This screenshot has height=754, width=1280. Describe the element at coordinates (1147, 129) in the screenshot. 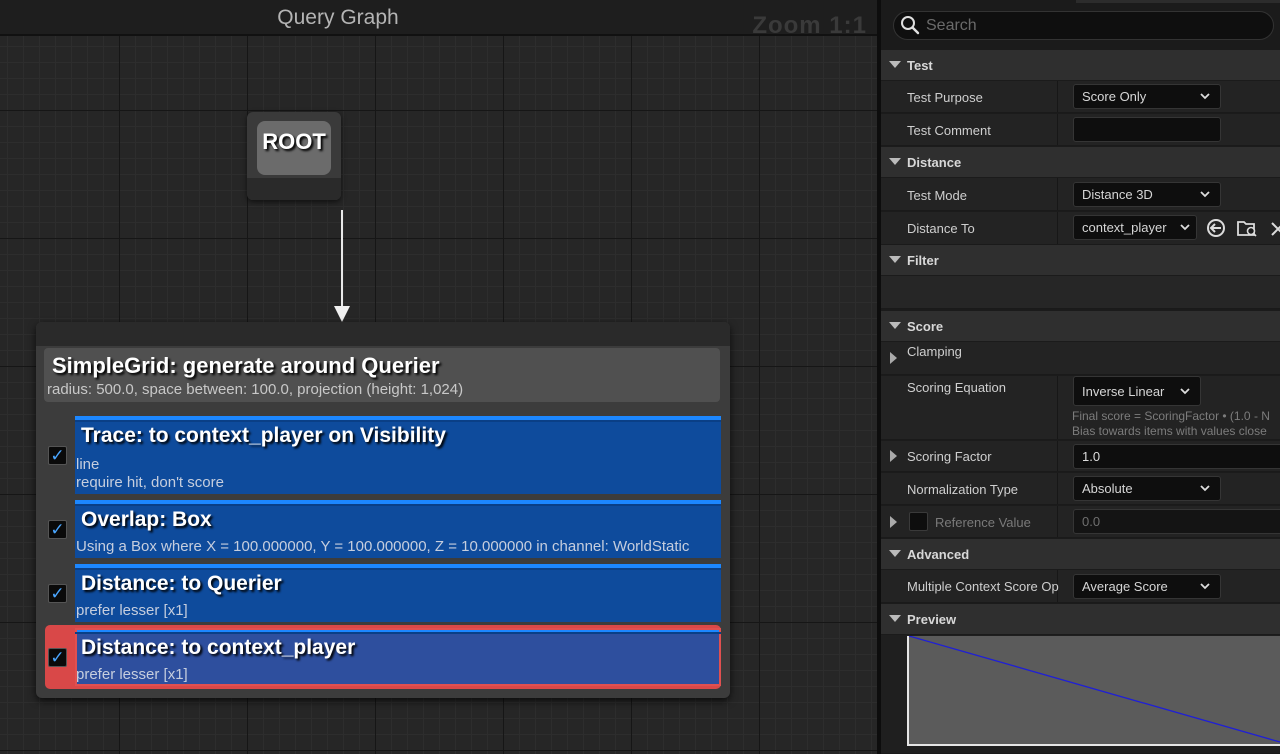

I see `test-comment-input` at that location.